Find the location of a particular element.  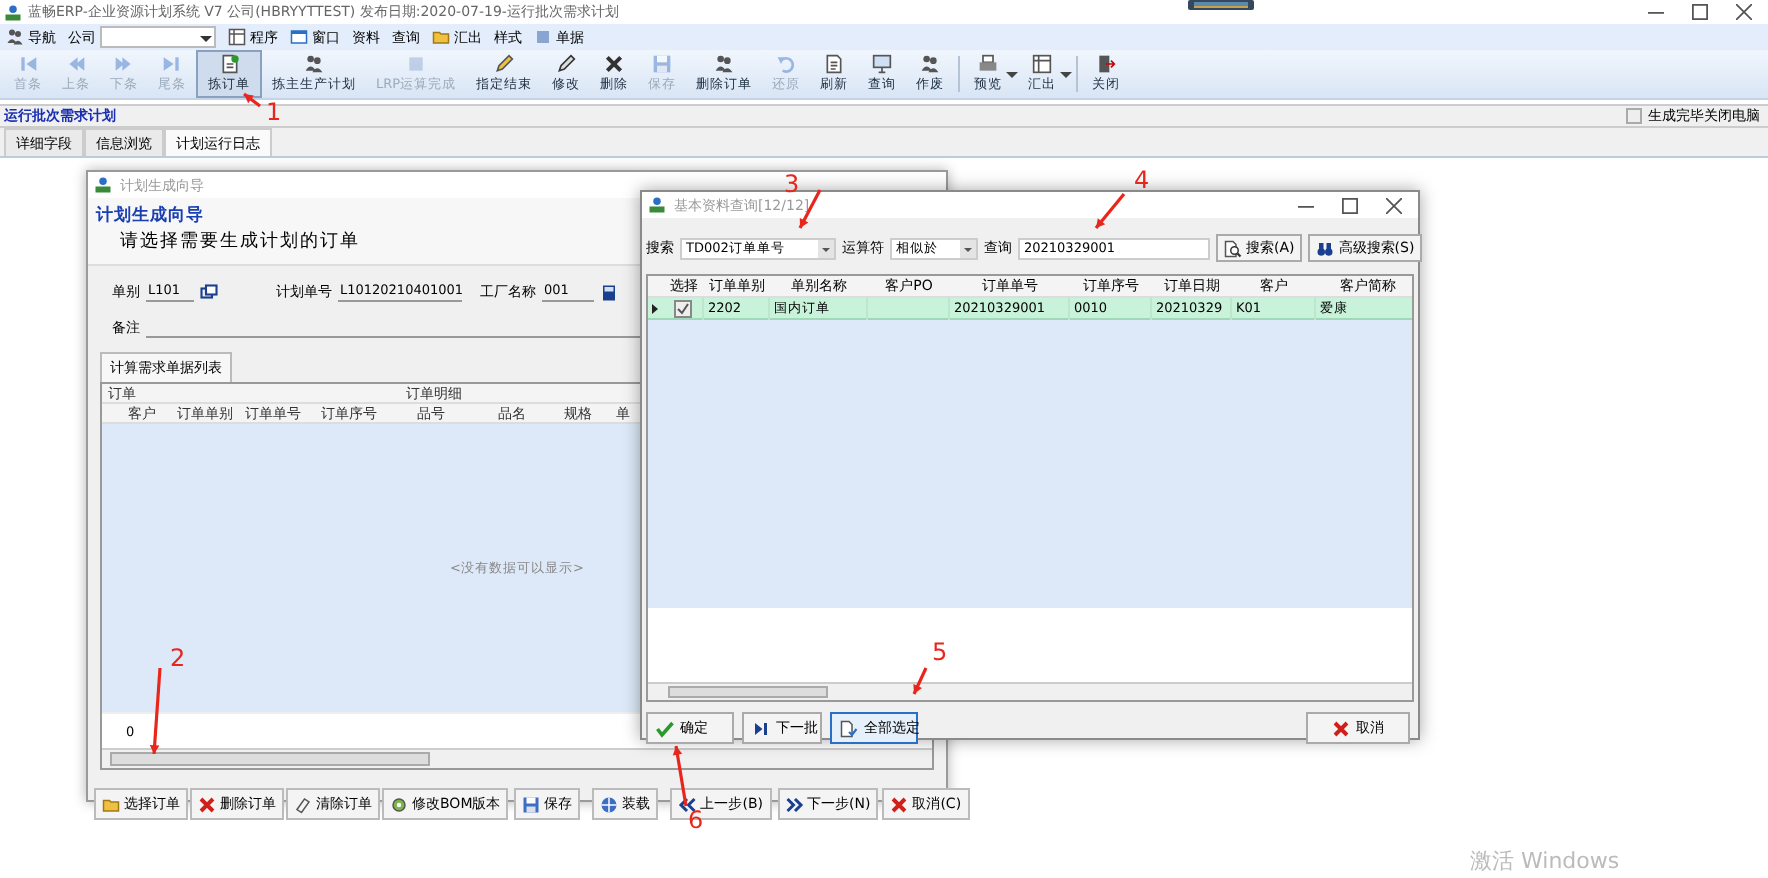

wizard-heading: 计划生成向导 is located at coordinates (150, 216).